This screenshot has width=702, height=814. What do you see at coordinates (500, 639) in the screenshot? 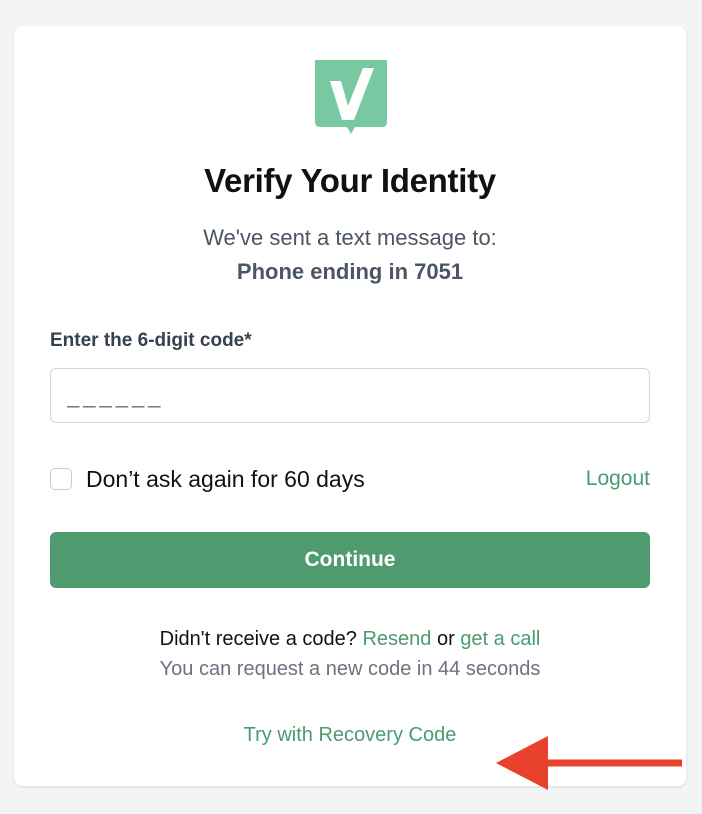
I see `get-a-call-link: get a call` at bounding box center [500, 639].